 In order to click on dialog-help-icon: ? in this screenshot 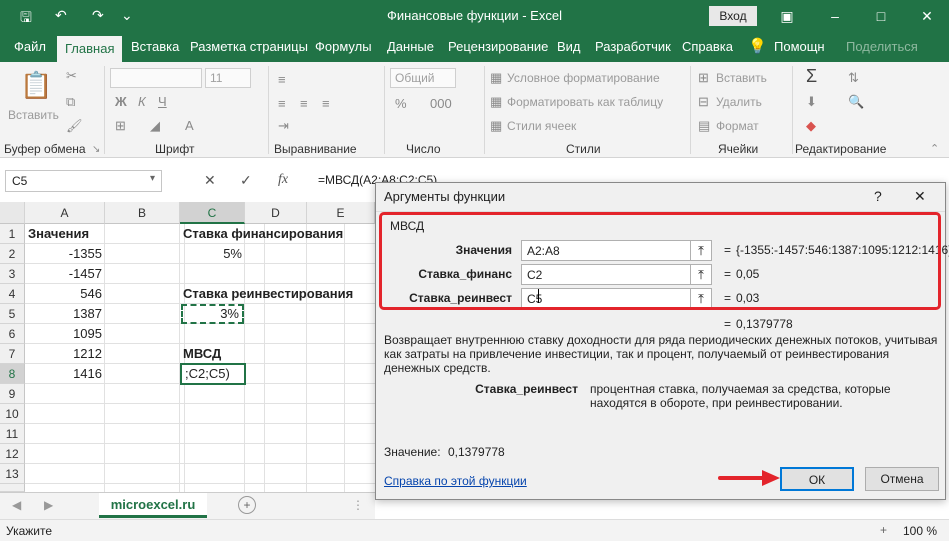, I will do `click(878, 196)`.